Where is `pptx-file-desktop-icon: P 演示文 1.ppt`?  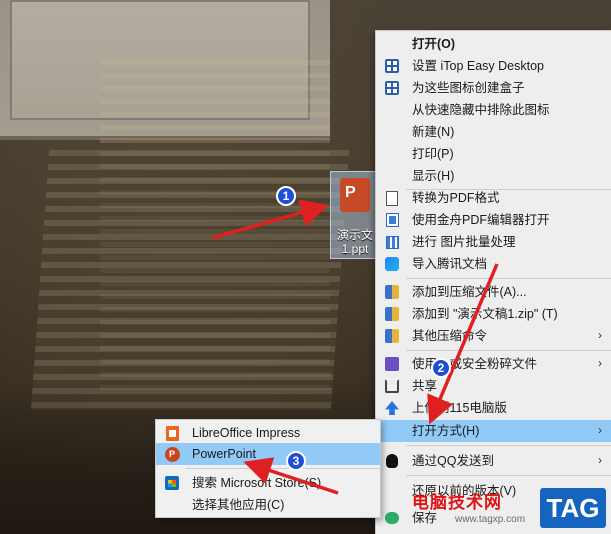
pptx-file-desktop-icon: P 演示文 1.ppt is located at coordinates (354, 215).